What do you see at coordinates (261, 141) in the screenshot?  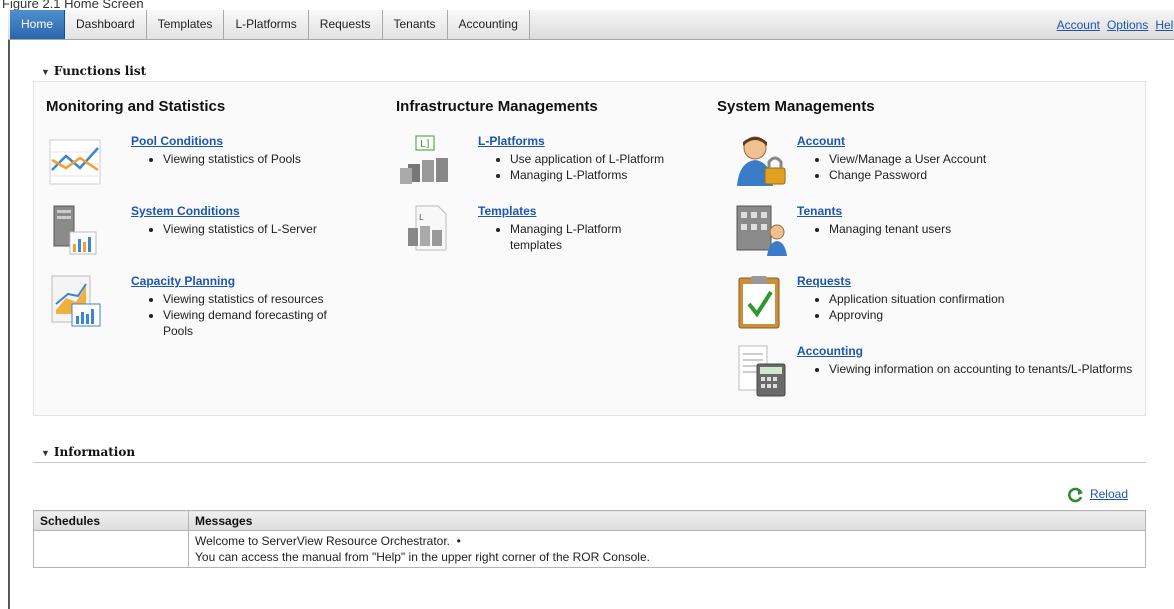 I see `pool-conditions-link: Pool Conditions` at bounding box center [261, 141].